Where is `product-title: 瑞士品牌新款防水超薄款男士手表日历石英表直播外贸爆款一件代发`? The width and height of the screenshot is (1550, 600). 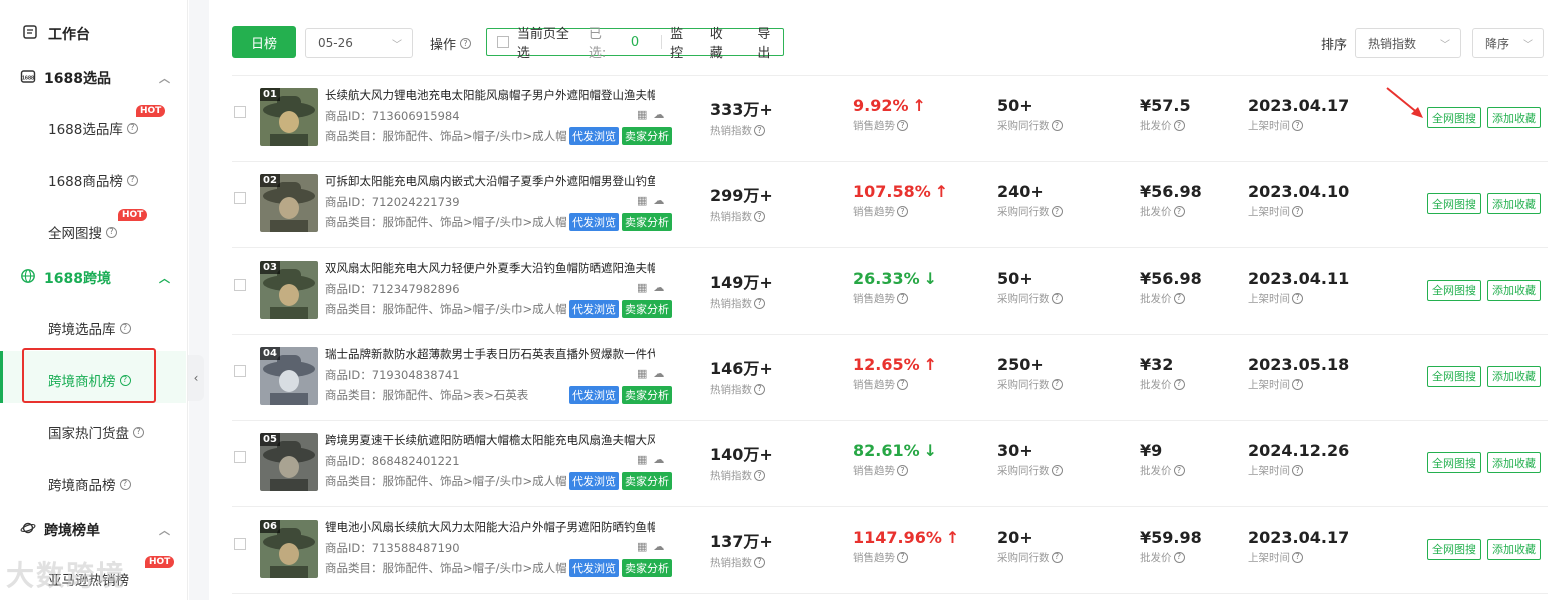 product-title: 瑞士品牌新款防水超薄款男士手表日历石英表直播外贸爆款一件代发 is located at coordinates (490, 354).